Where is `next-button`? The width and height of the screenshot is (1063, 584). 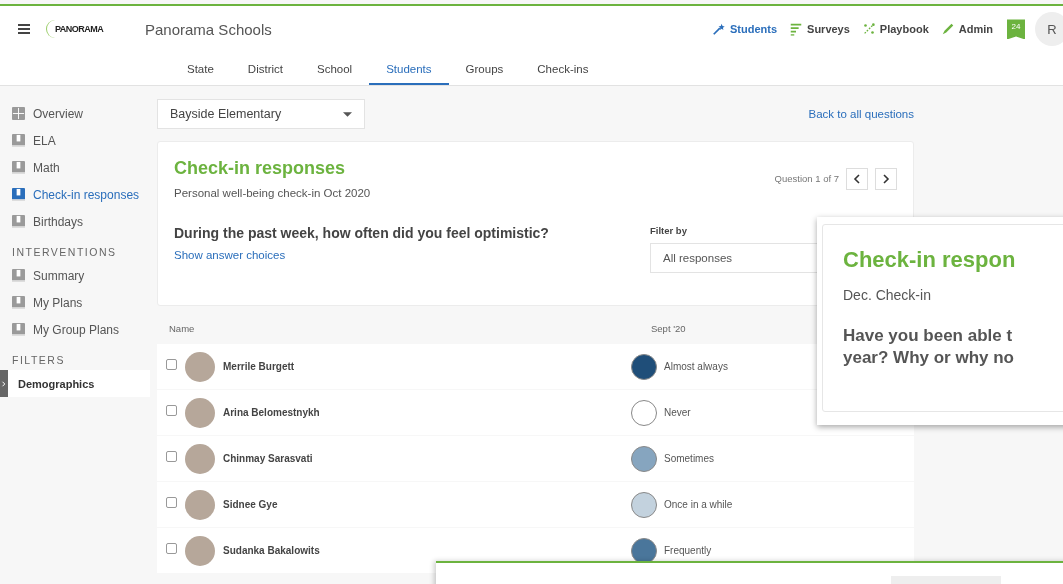
next-button is located at coordinates (886, 178).